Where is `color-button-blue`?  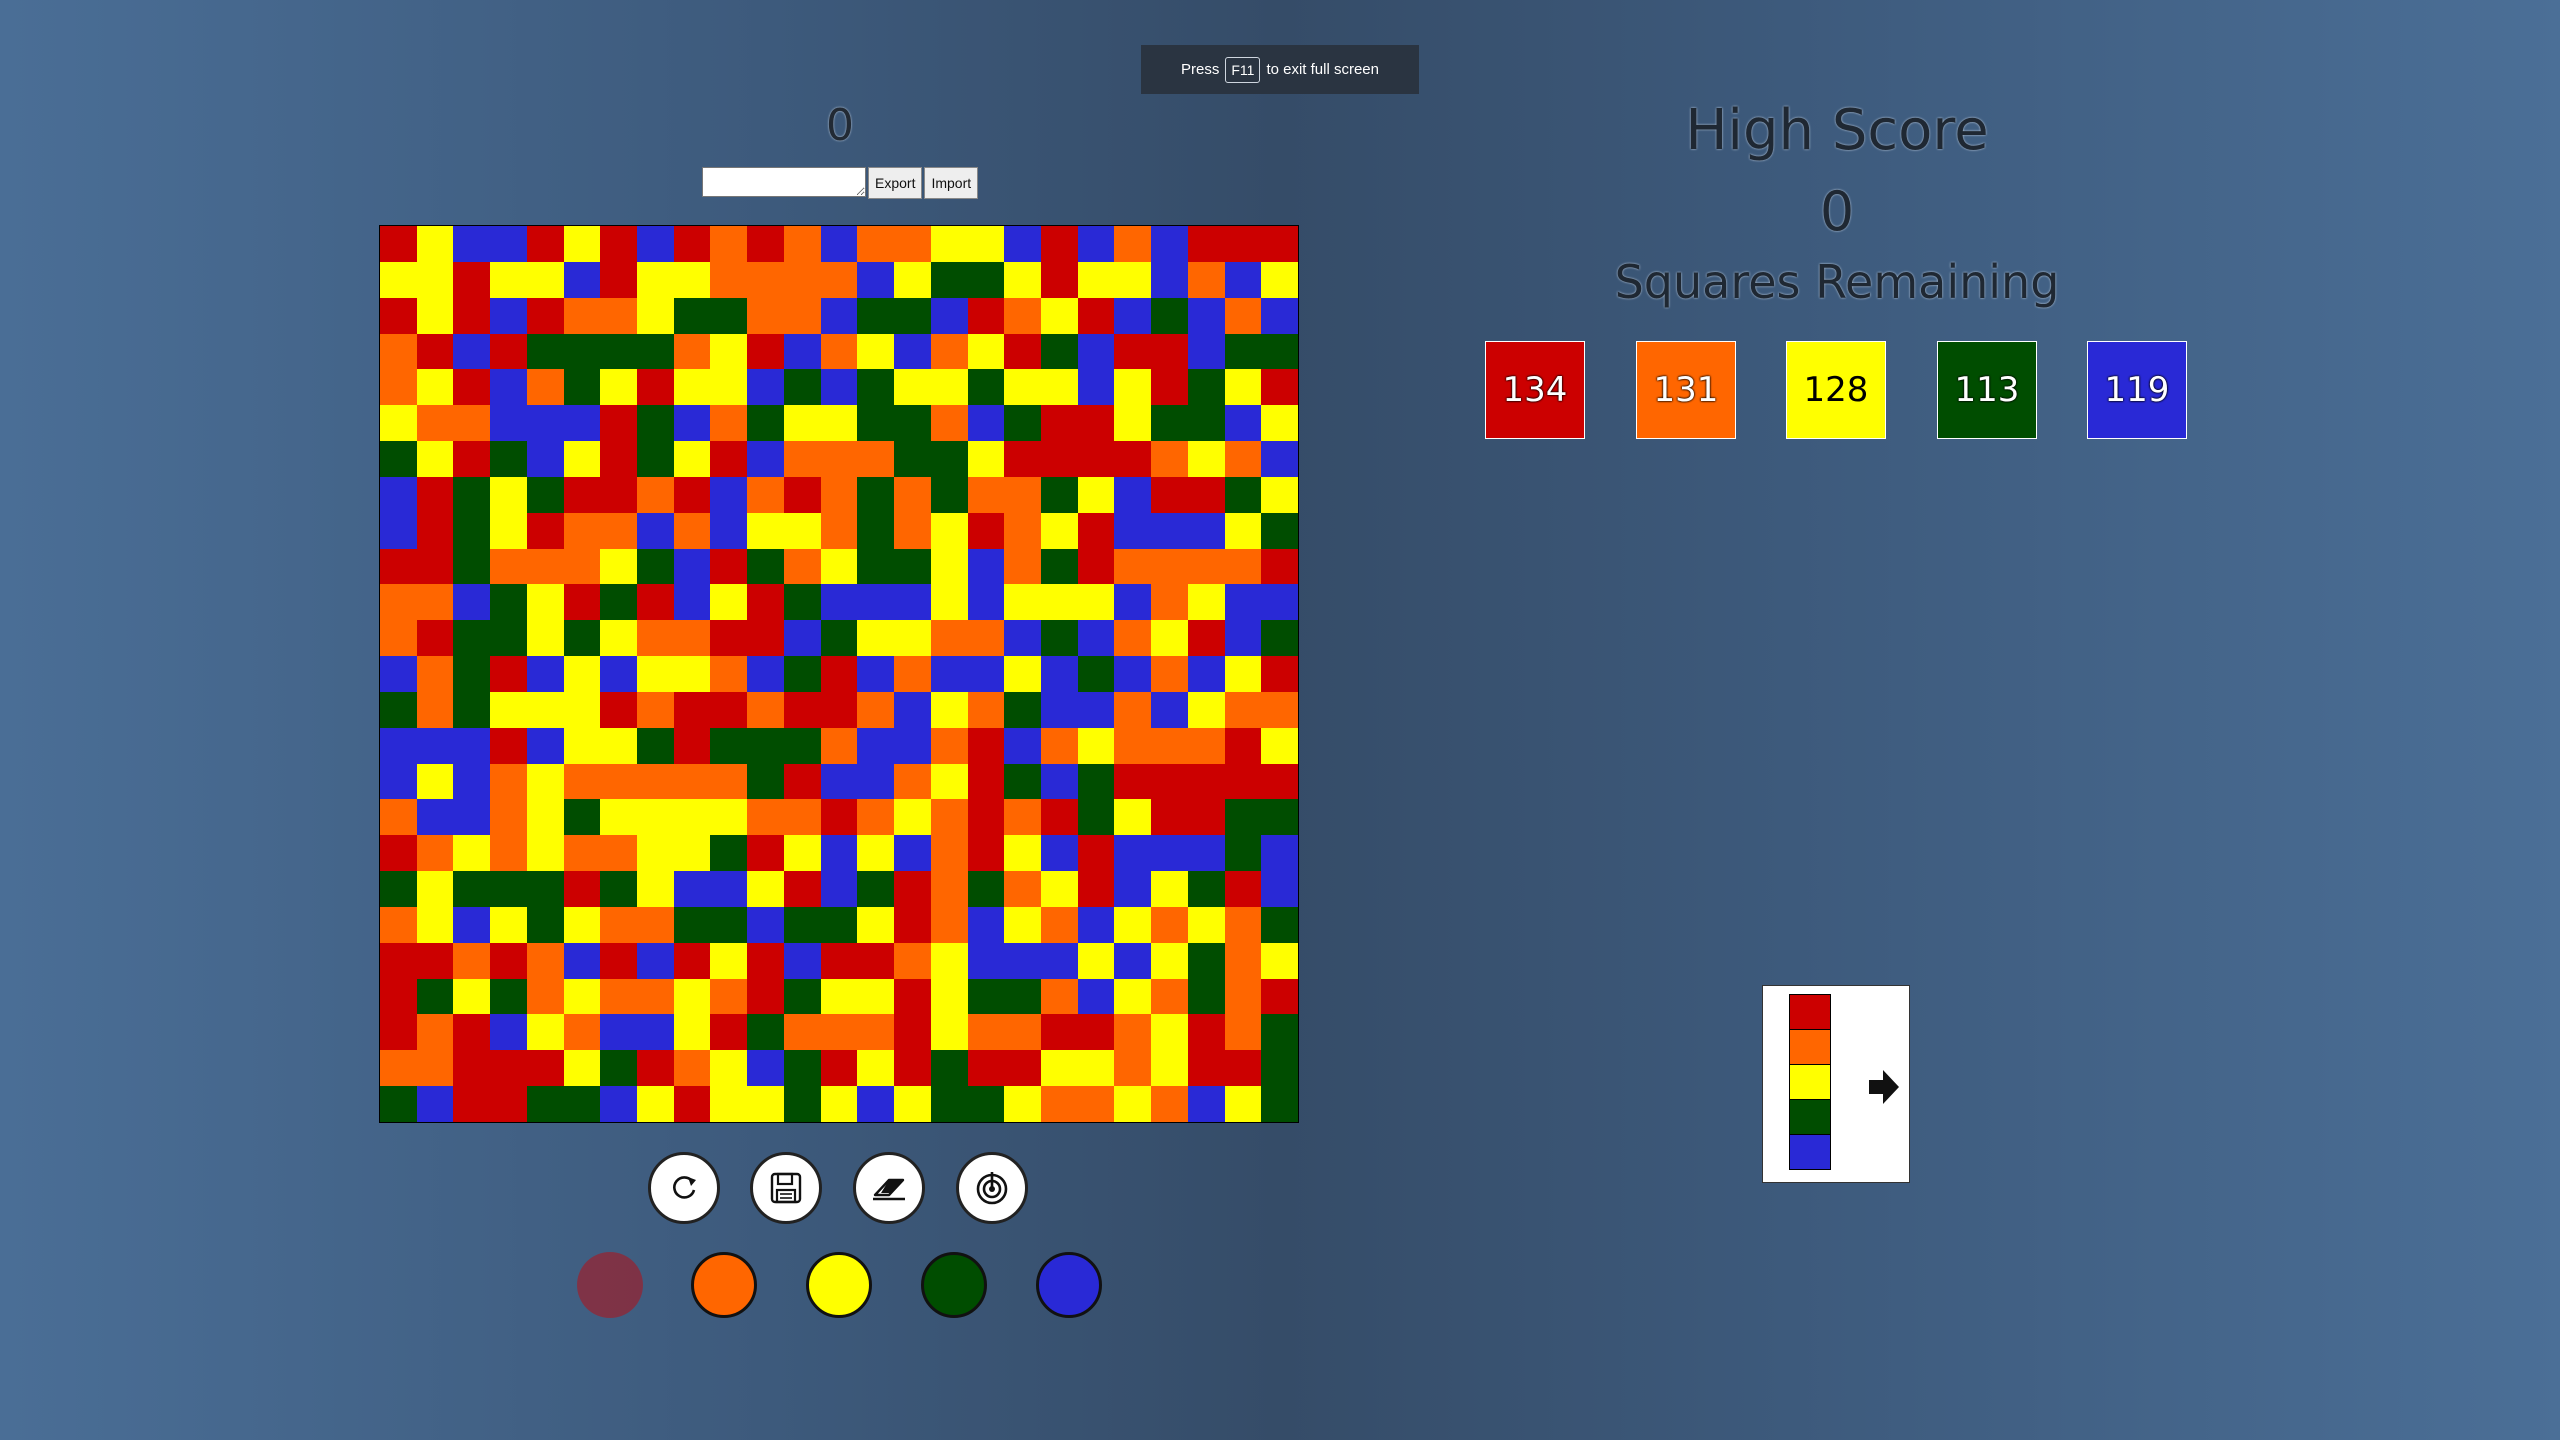
color-button-blue is located at coordinates (1069, 1285).